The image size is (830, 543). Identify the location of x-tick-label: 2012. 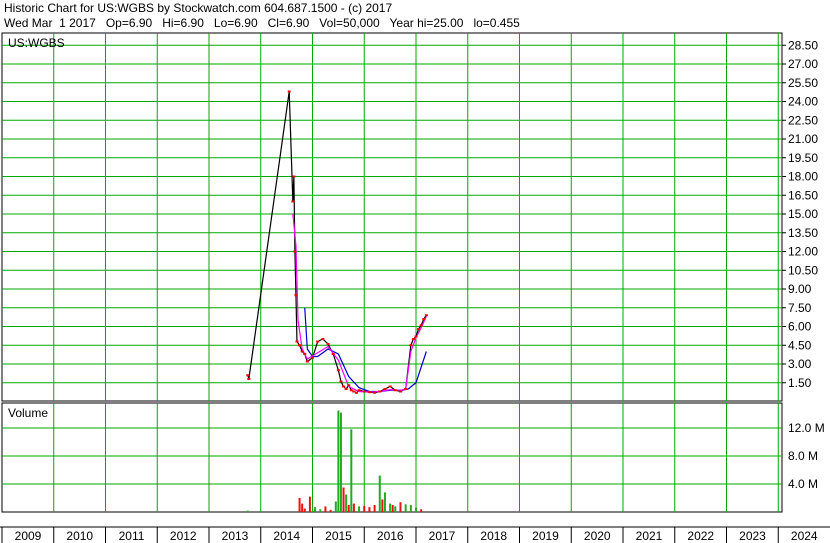
(183, 536).